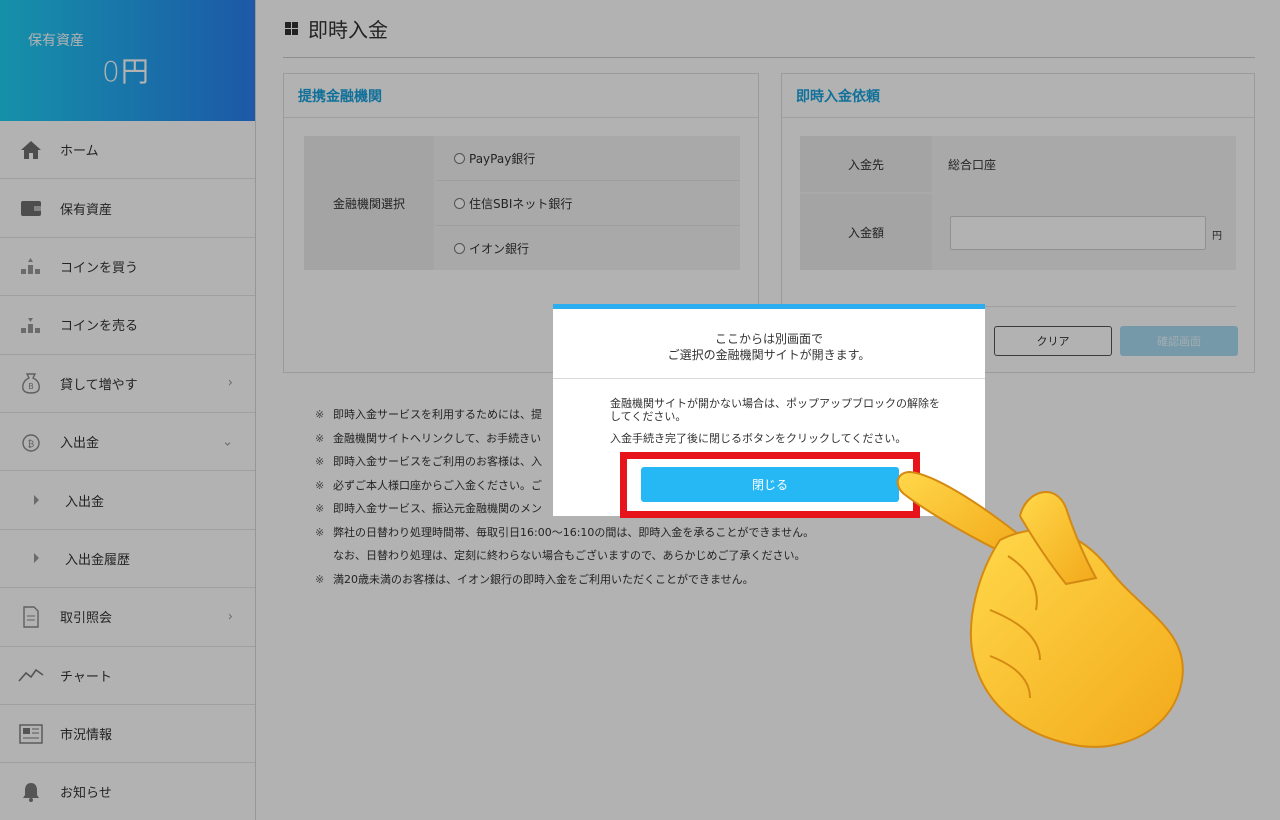  Describe the element at coordinates (769, 355) in the screenshot. I see `modal-title-line: ご選択の金融機関サイトが開きます。` at that location.